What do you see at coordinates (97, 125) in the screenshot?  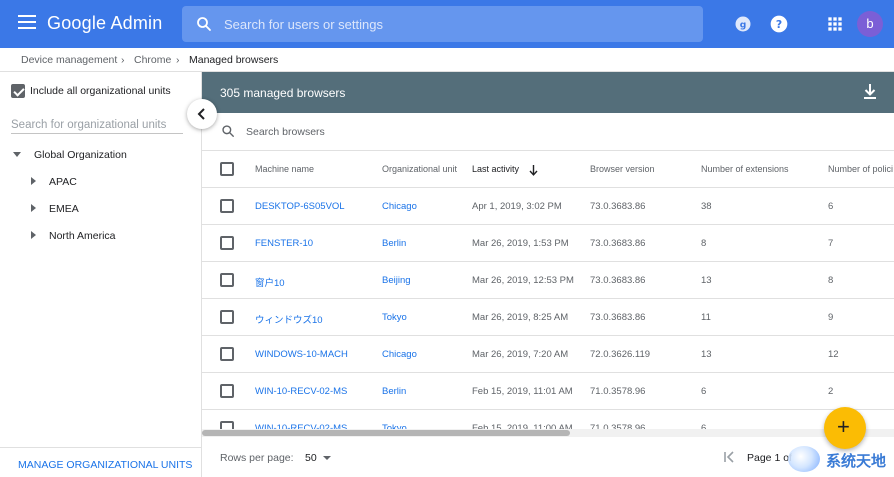 I see `ou-search-input` at bounding box center [97, 125].